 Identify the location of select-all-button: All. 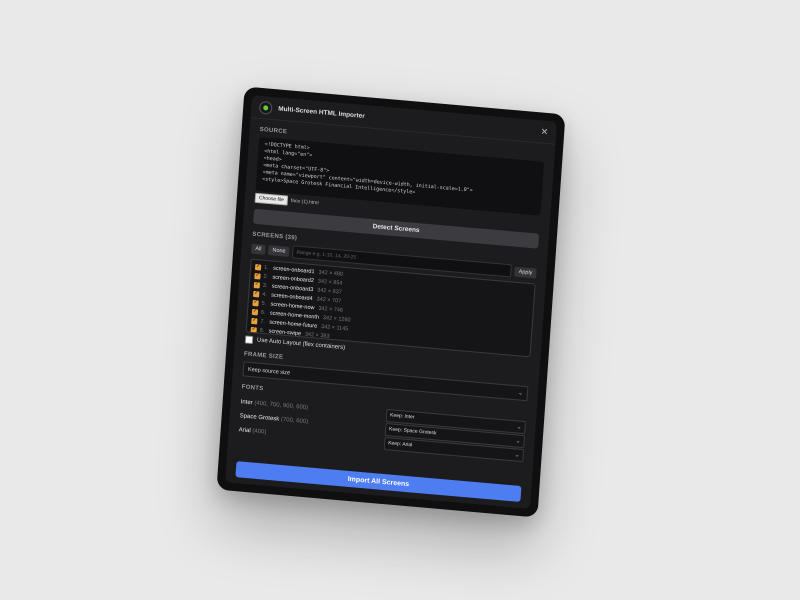
(258, 249).